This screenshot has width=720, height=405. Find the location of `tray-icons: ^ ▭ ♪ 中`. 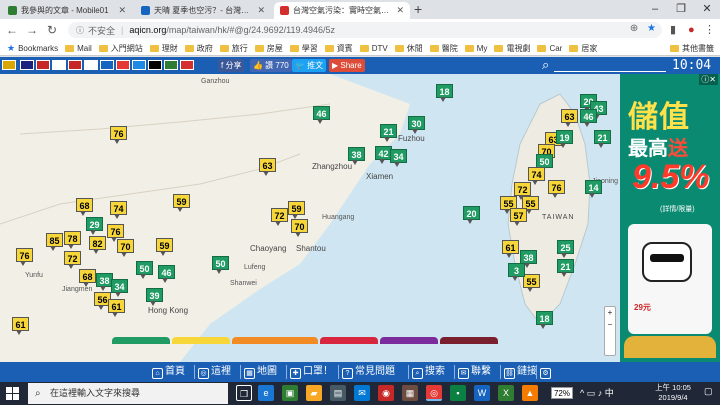

tray-icons: ^ ▭ ♪ 中 is located at coordinates (597, 392).